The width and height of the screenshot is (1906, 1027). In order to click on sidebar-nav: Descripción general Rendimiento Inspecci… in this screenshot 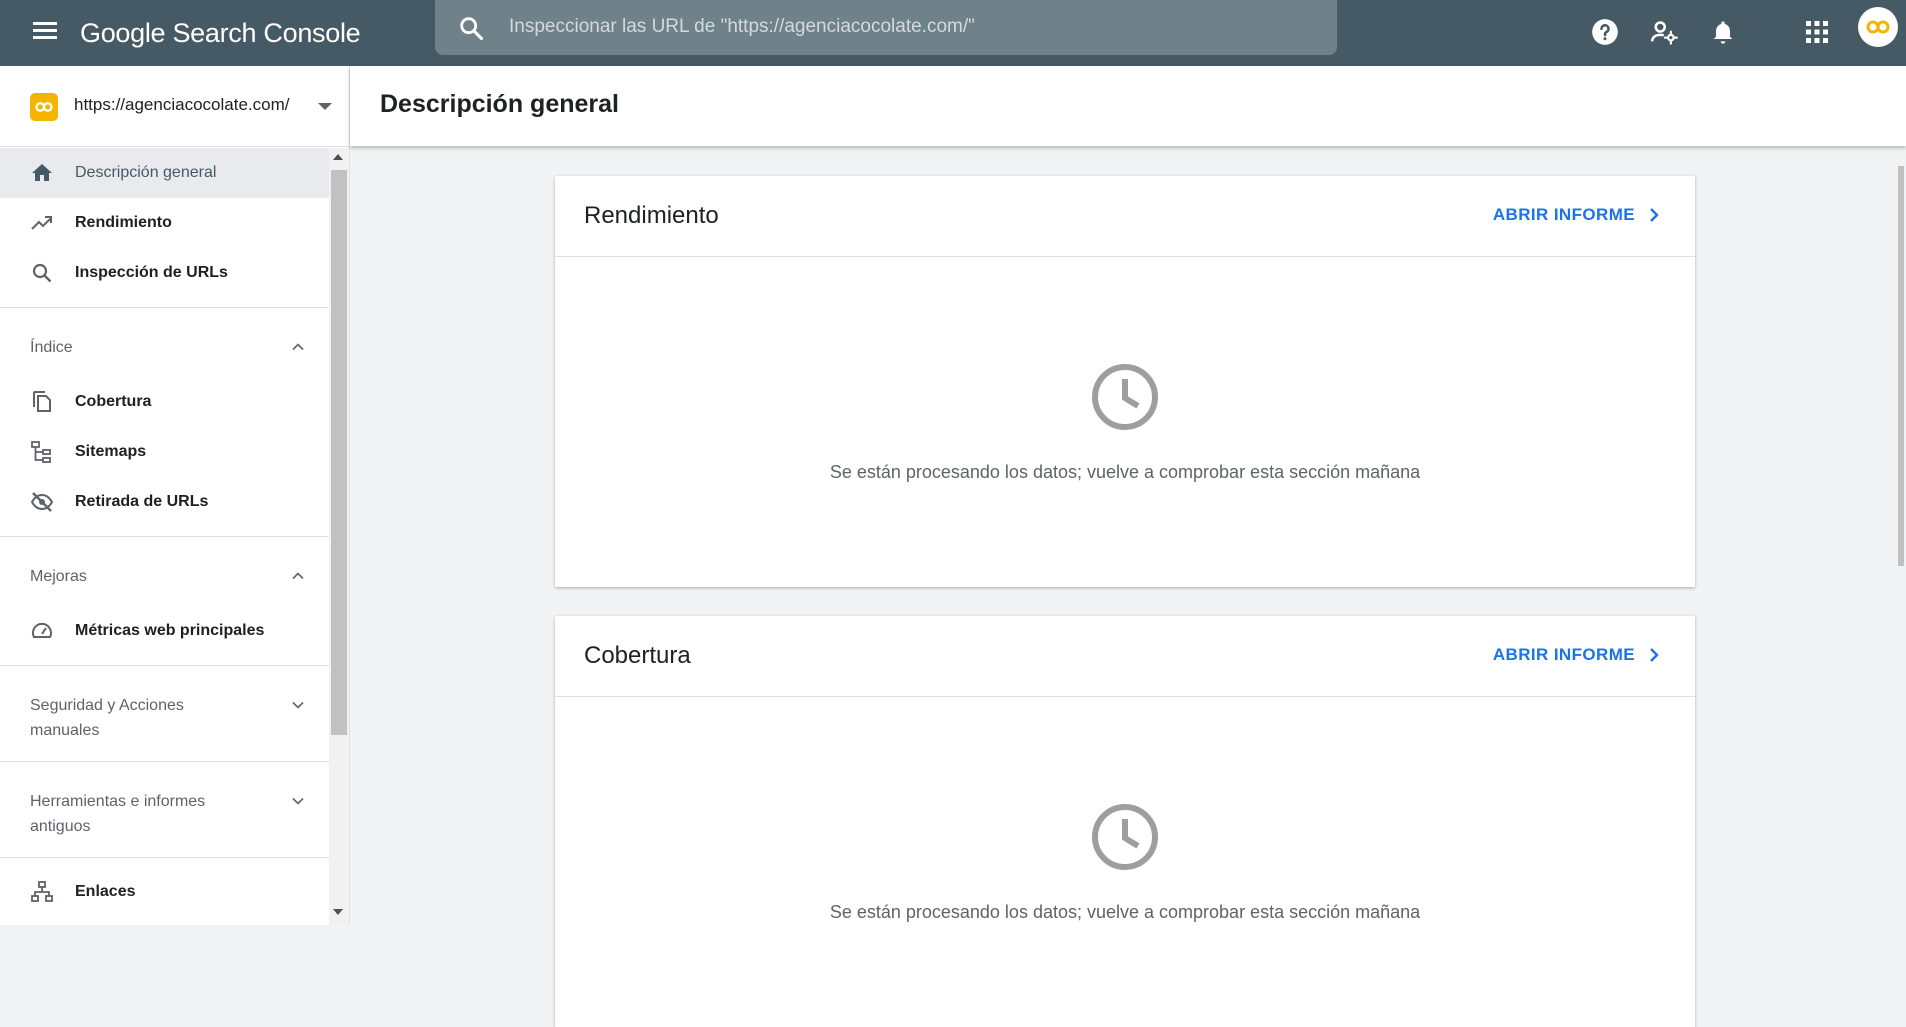, I will do `click(164, 532)`.